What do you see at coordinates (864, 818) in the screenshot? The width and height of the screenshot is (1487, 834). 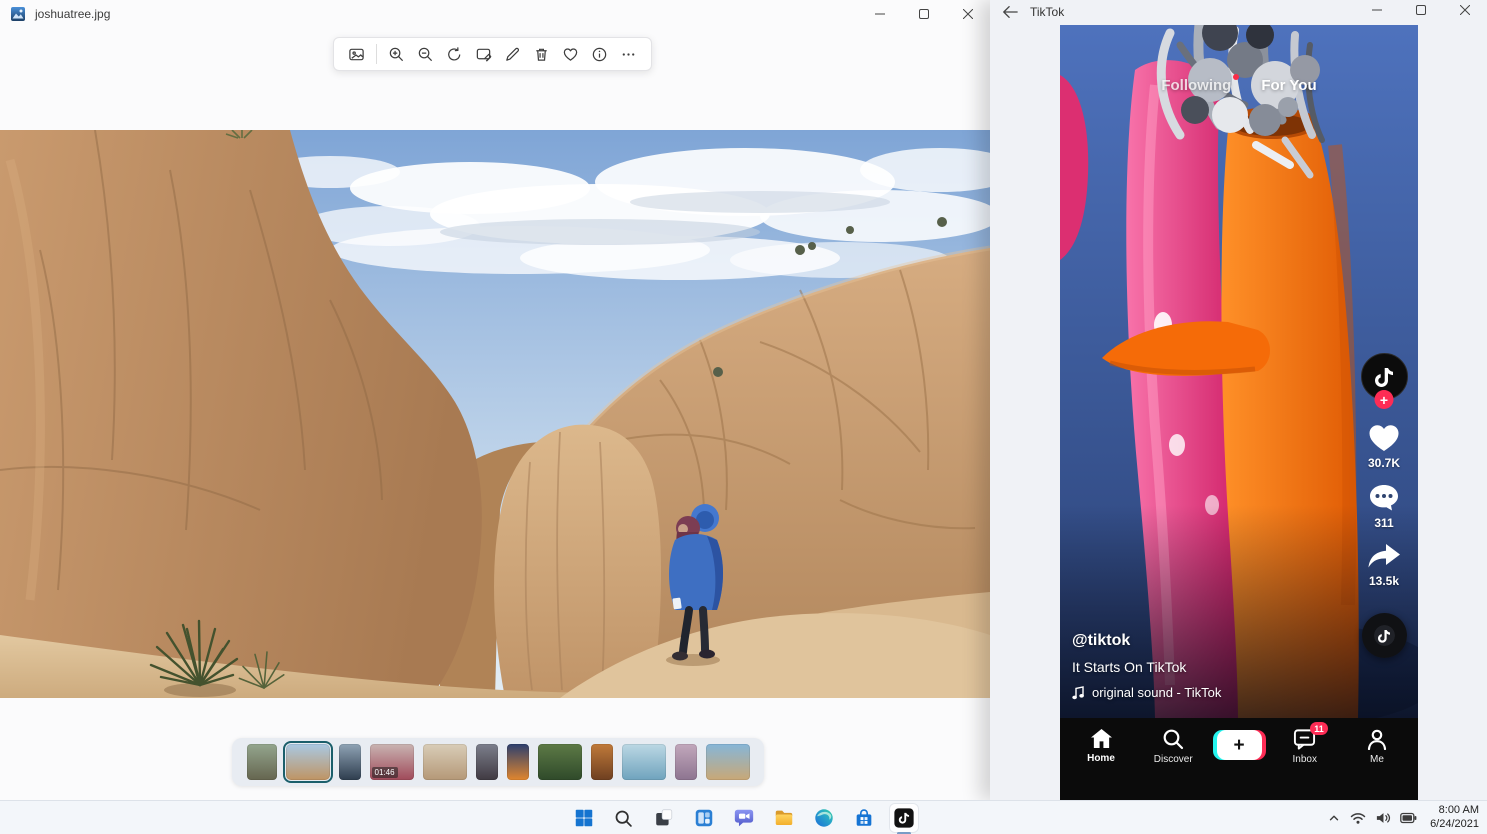 I see `store-button` at bounding box center [864, 818].